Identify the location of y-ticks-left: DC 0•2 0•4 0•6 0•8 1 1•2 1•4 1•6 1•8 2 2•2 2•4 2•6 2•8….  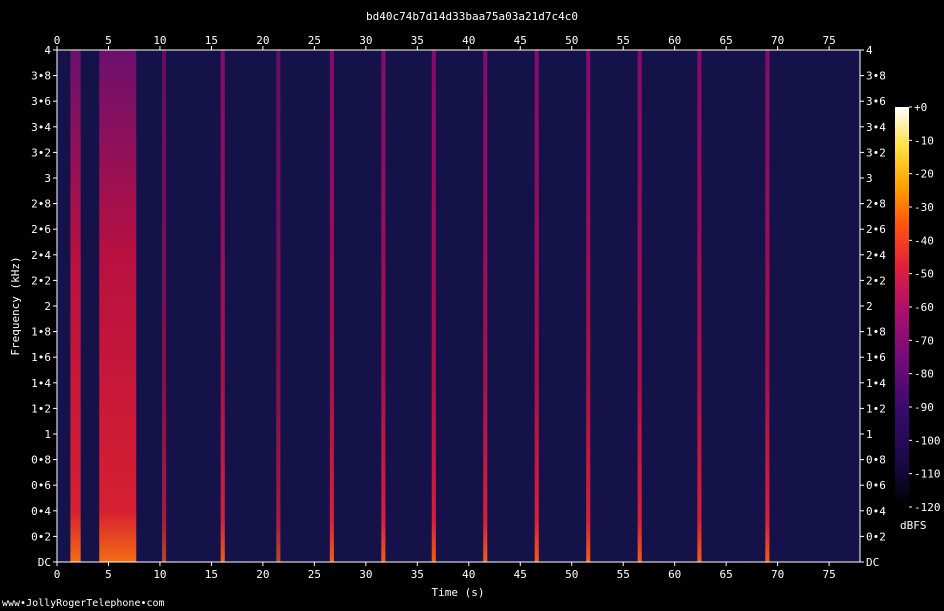
(44, 306).